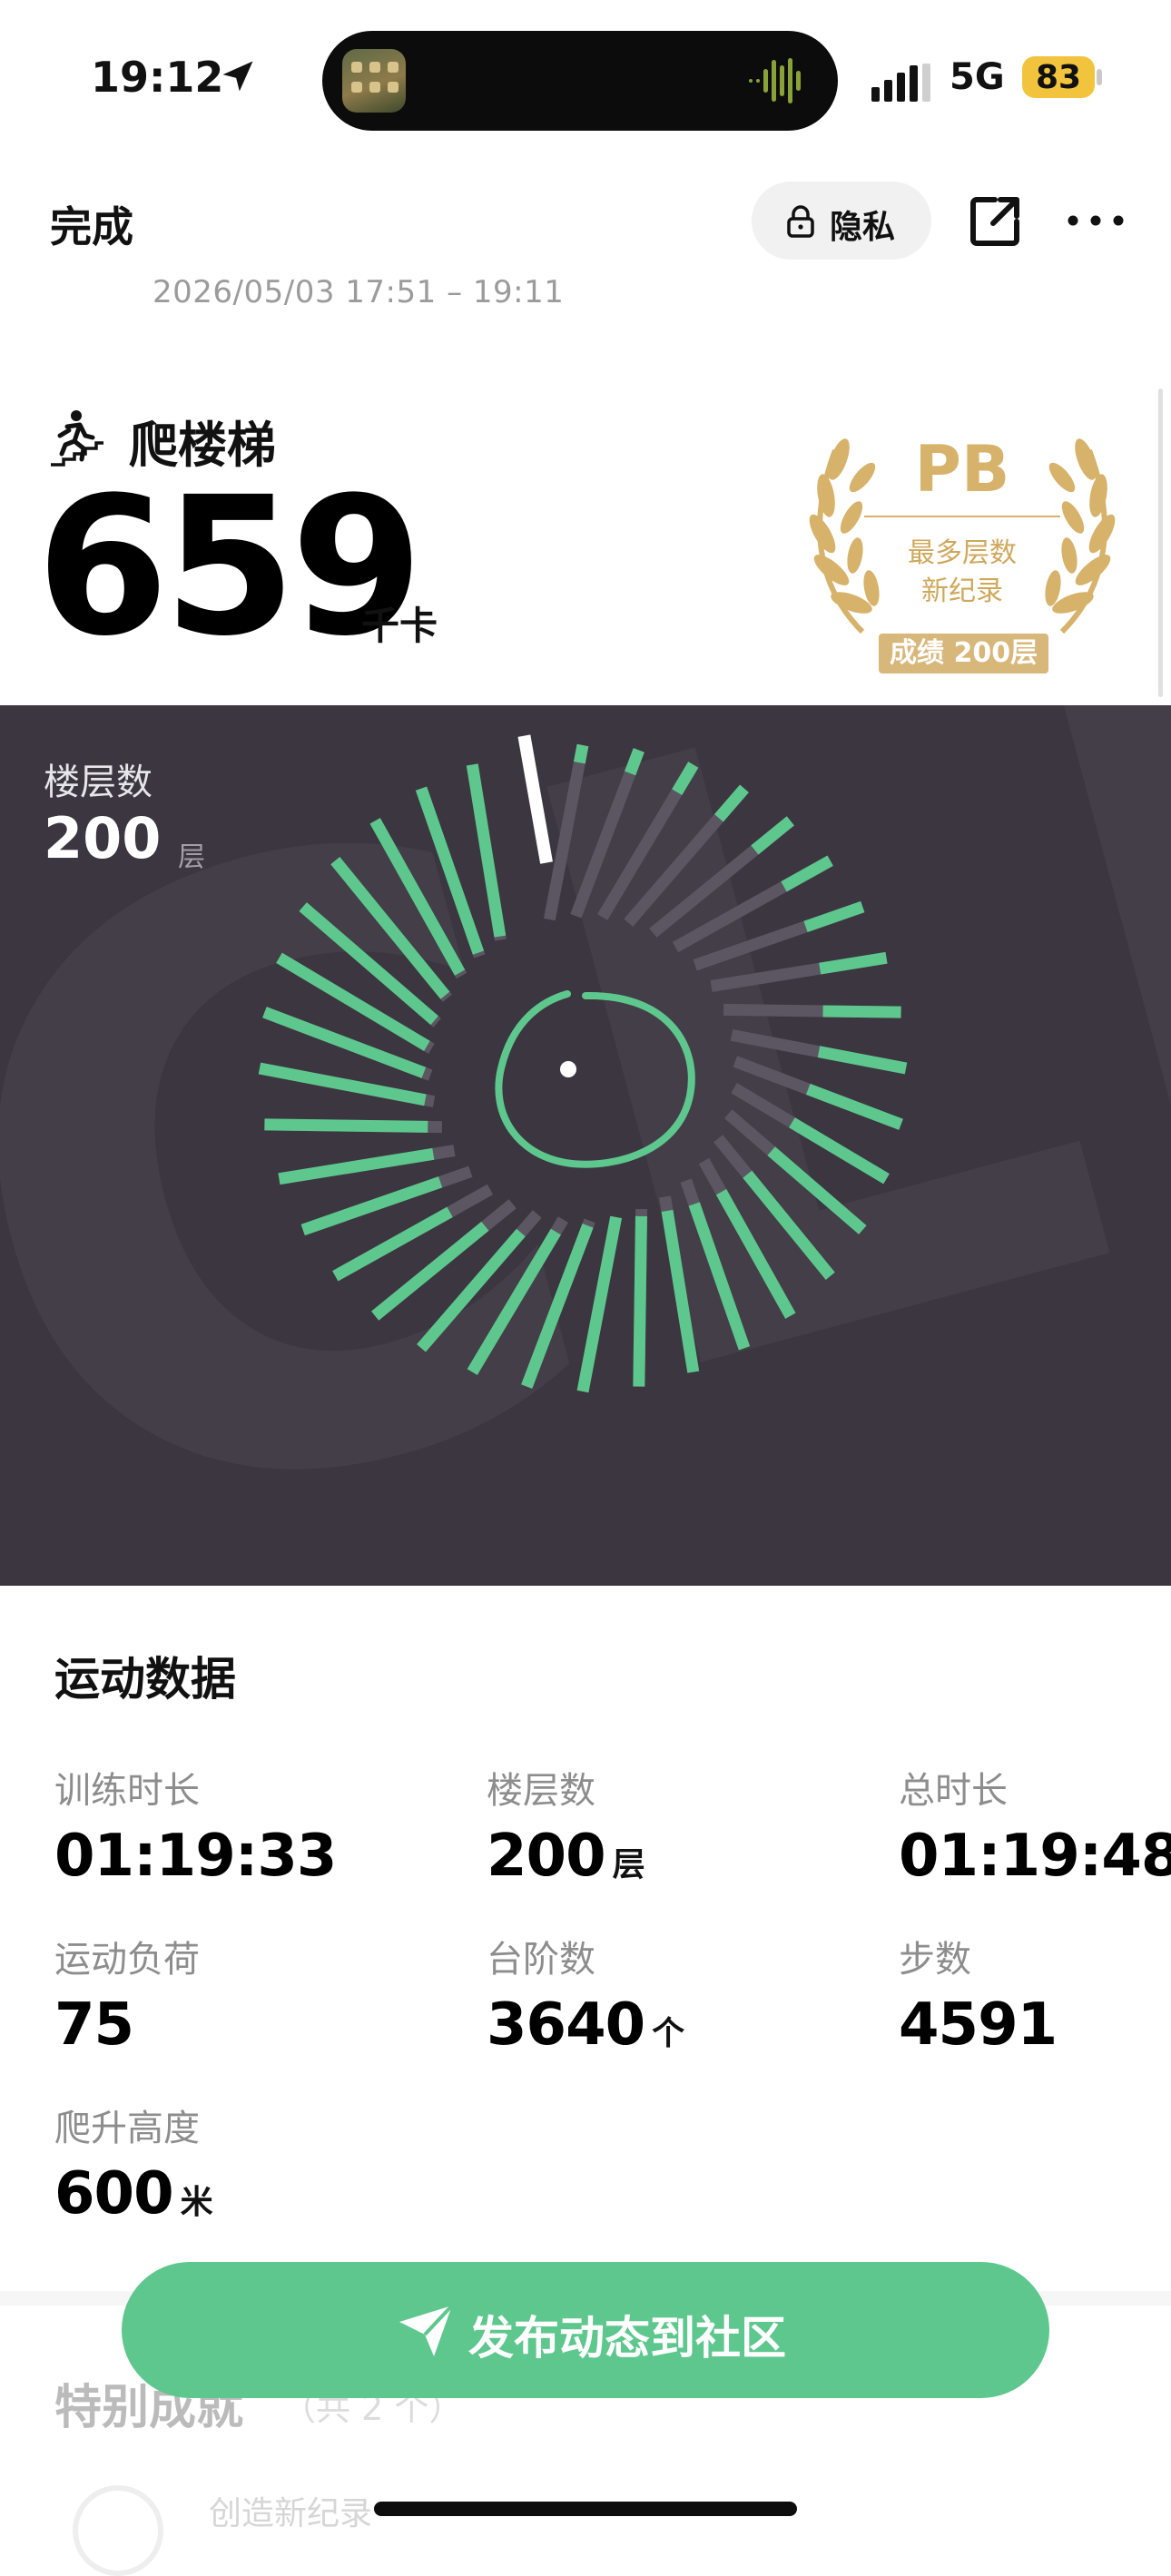 This screenshot has height=2576, width=1171. Describe the element at coordinates (962, 516) in the screenshot. I see `pb-divider` at that location.